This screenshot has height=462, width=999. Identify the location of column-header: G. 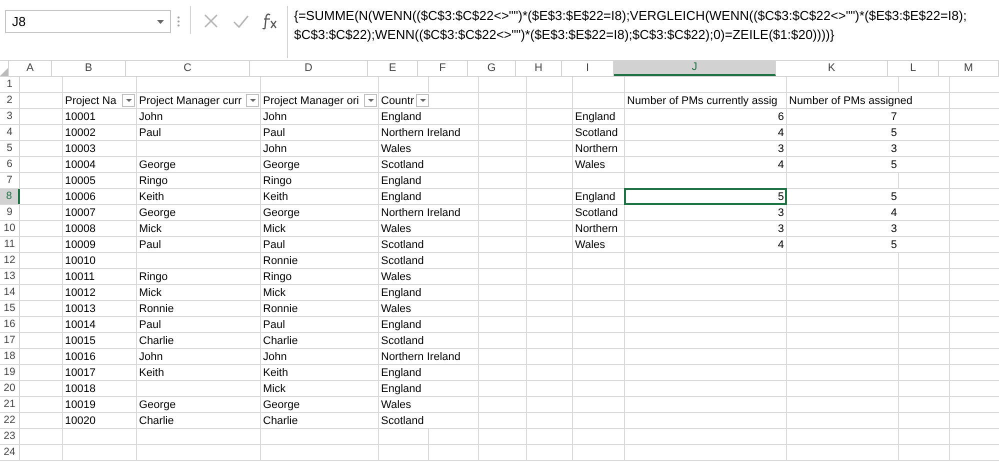
(492, 68).